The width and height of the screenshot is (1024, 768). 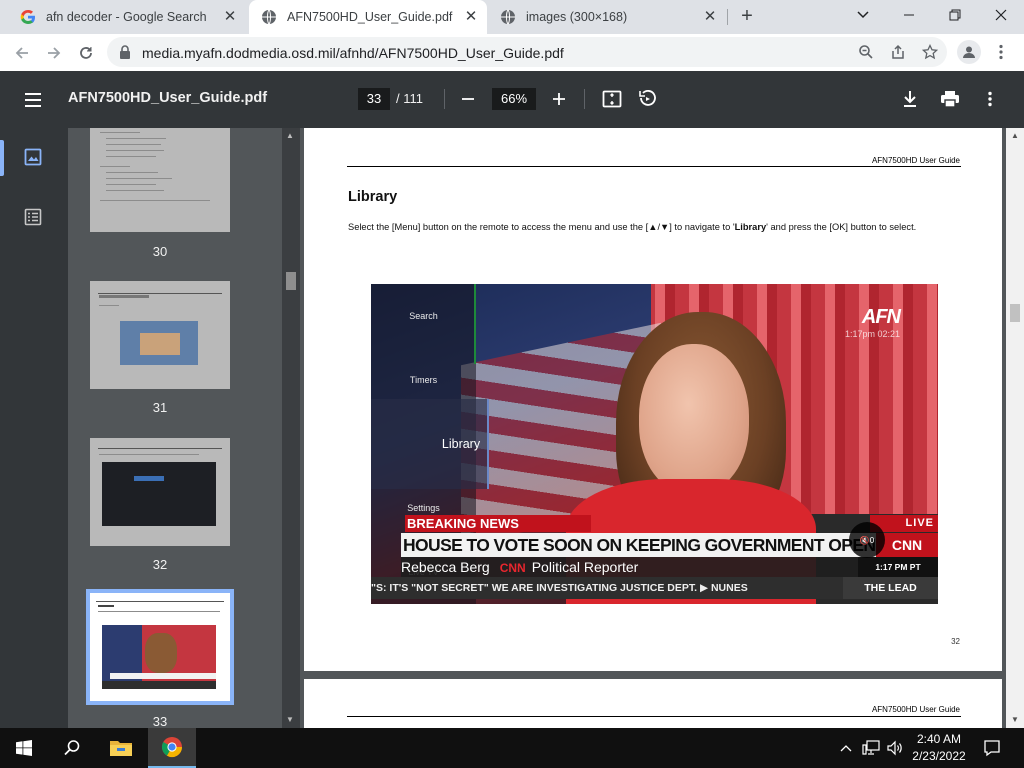 What do you see at coordinates (72, 748) in the screenshot?
I see `search-icon` at bounding box center [72, 748].